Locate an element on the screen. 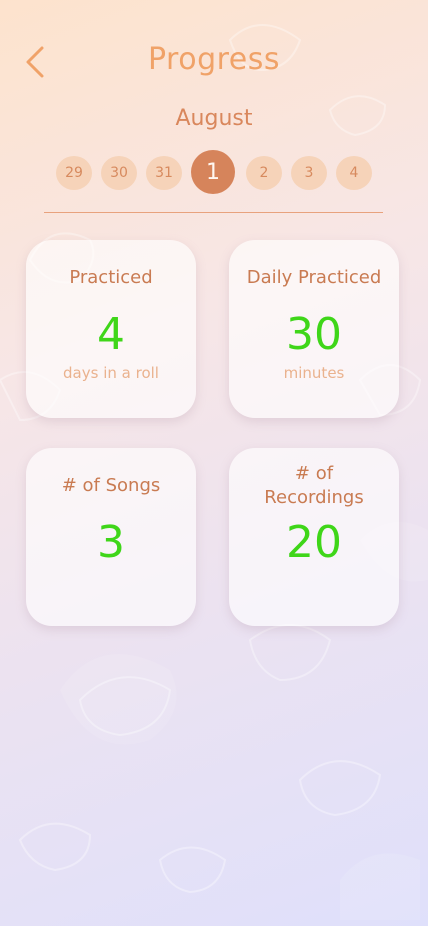  daily-practiced-card: Daily Practiced 30 minutes is located at coordinates (314, 329).